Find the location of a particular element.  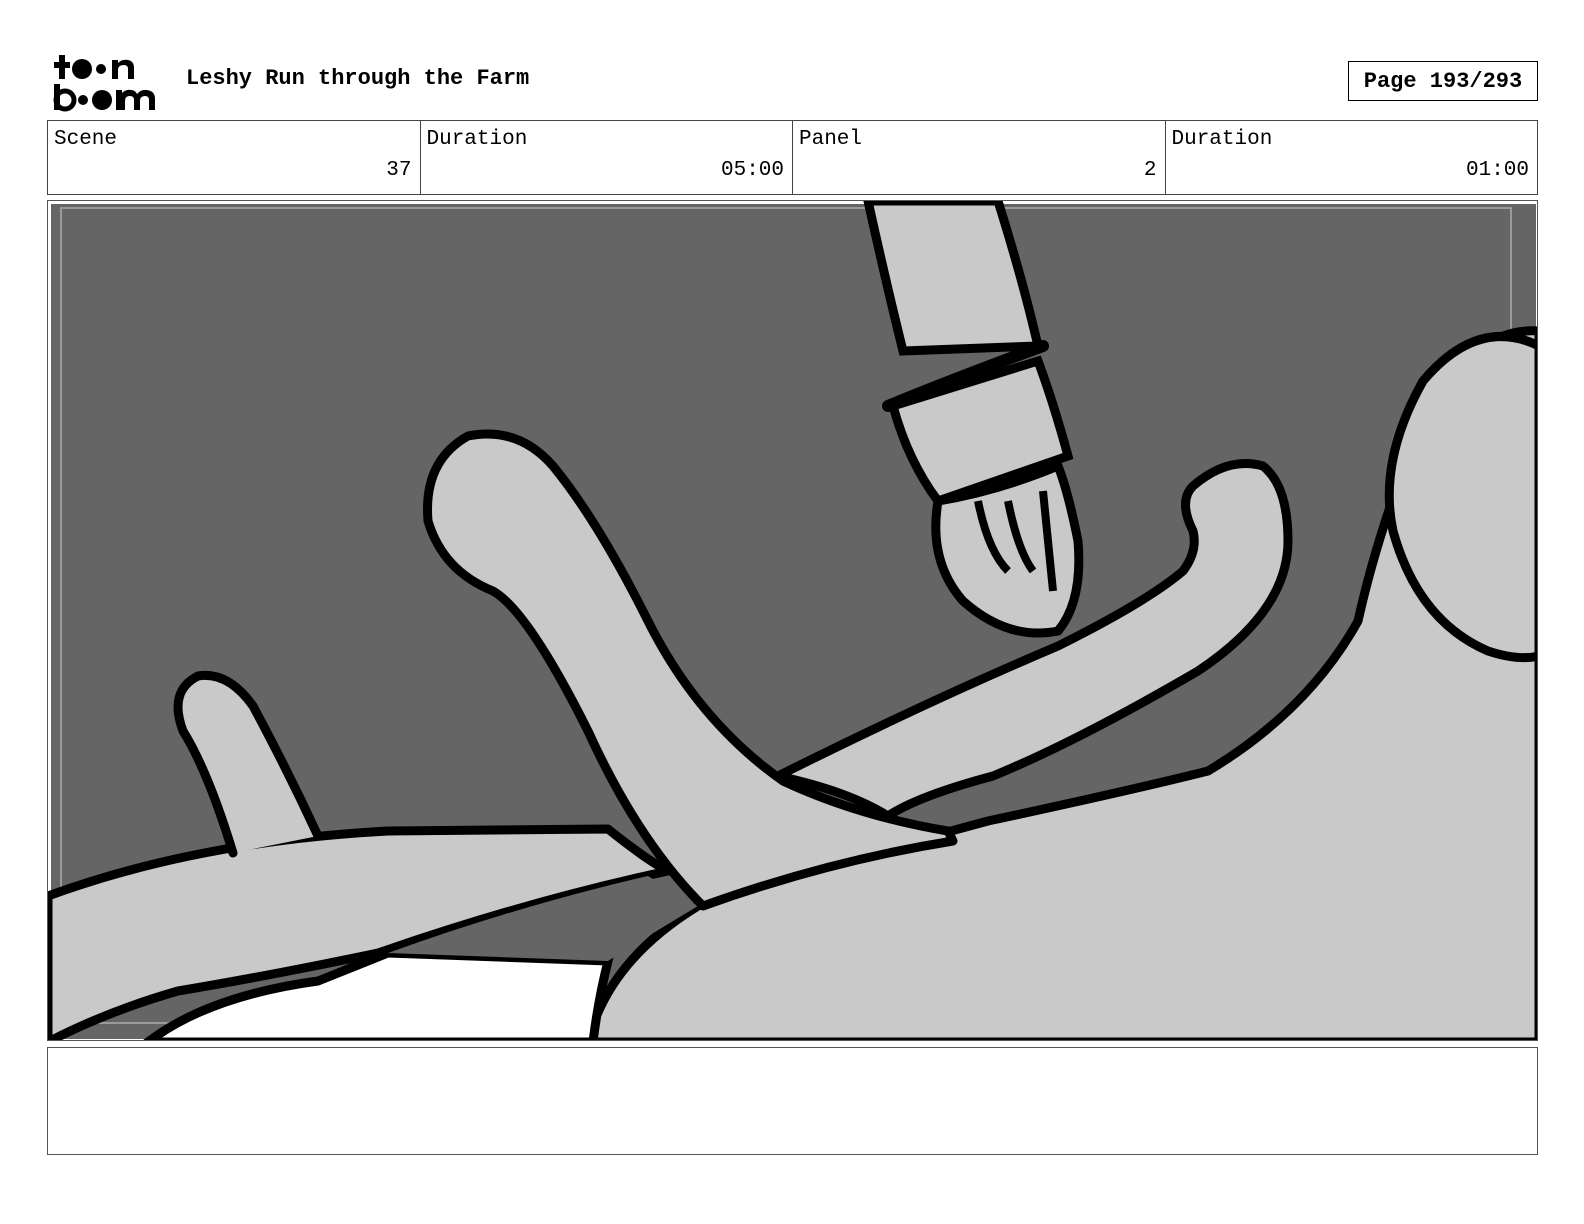

panel-duration-label: Duration is located at coordinates (1222, 139).